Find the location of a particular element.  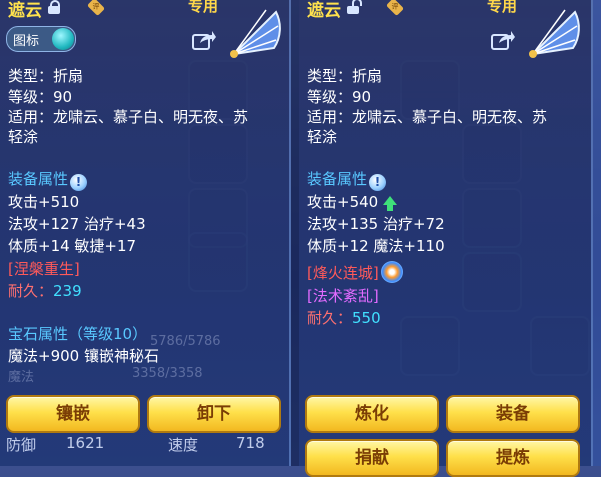

attr-line: 体质+12 魔法+110 is located at coordinates (376, 246).